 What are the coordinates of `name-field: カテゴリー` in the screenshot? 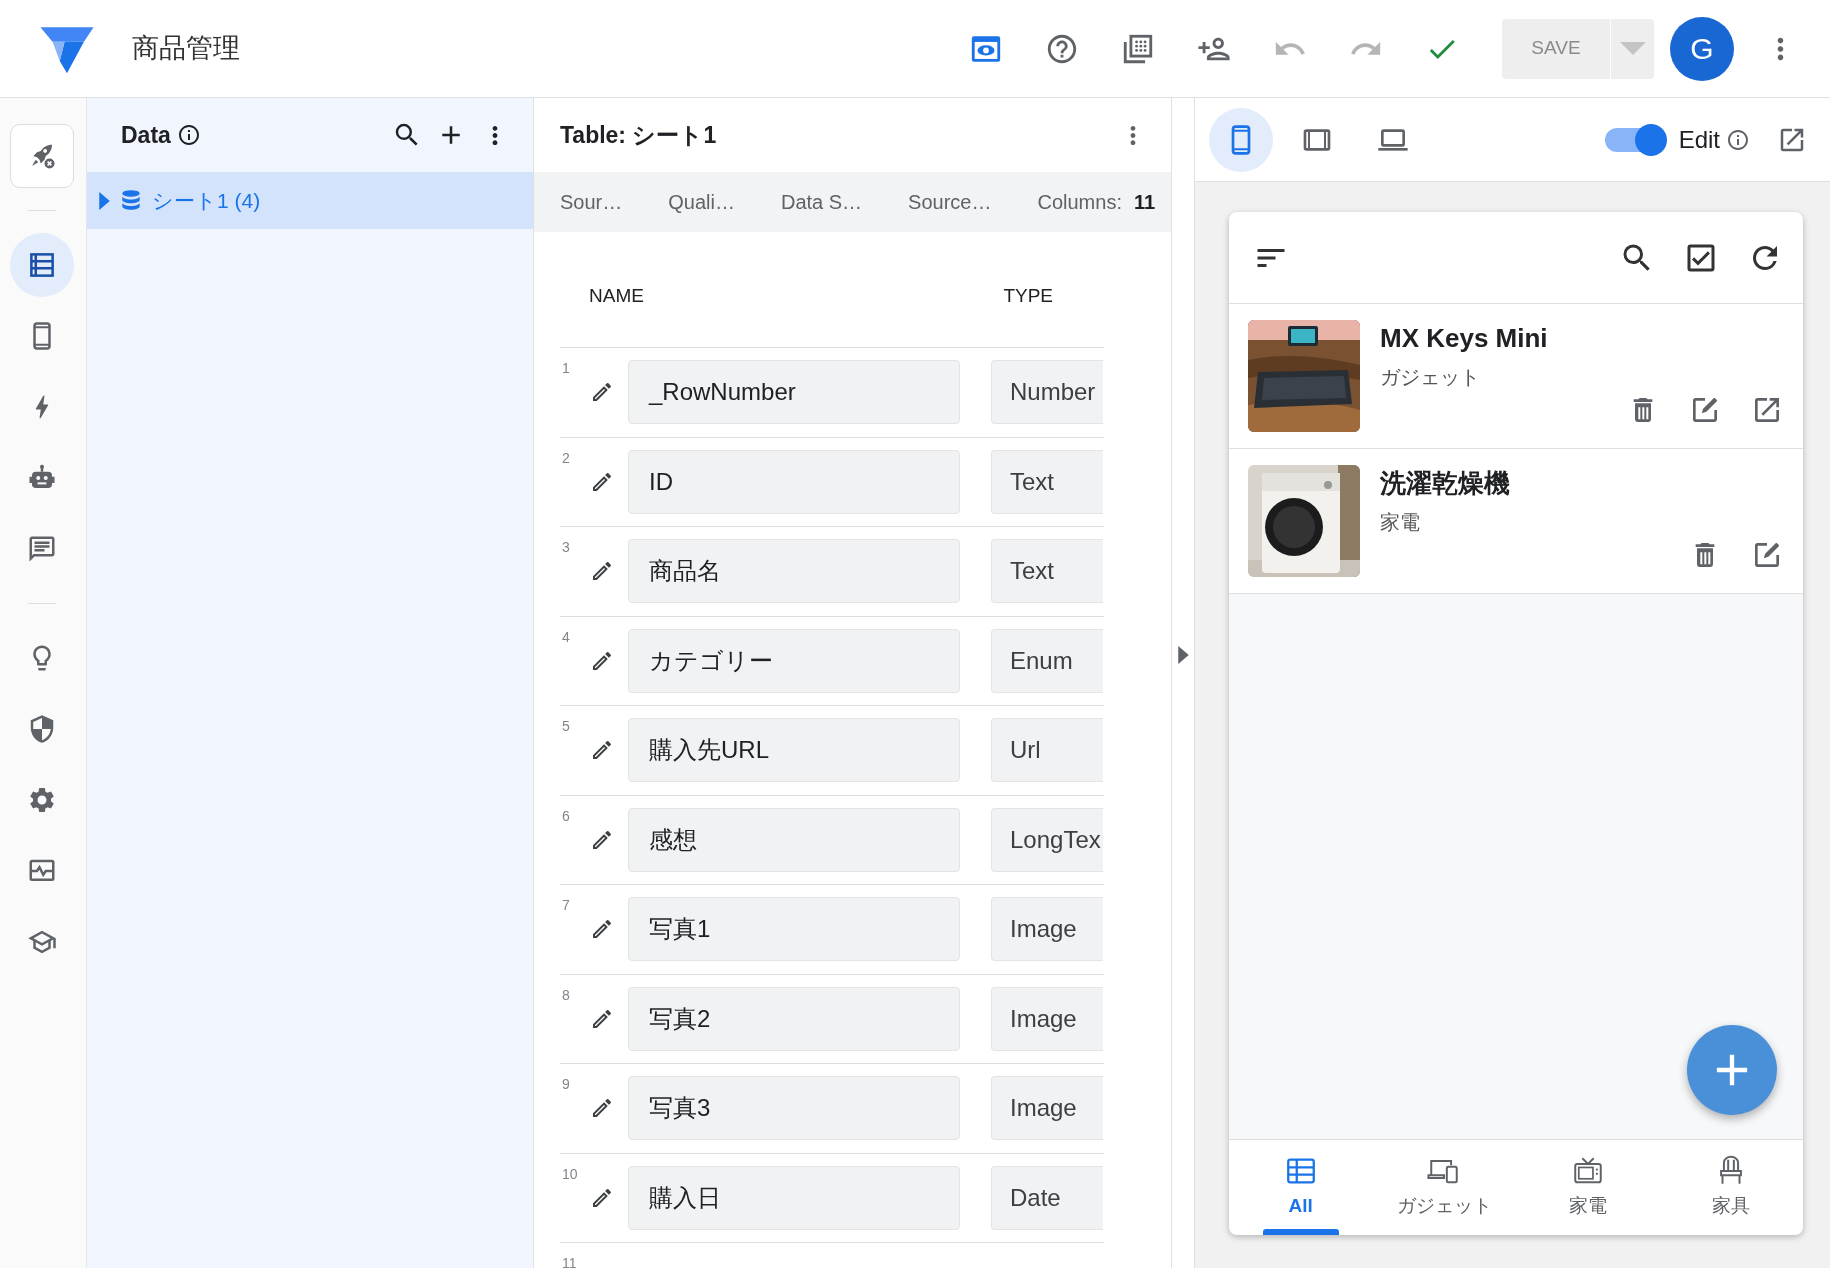 It's located at (794, 660).